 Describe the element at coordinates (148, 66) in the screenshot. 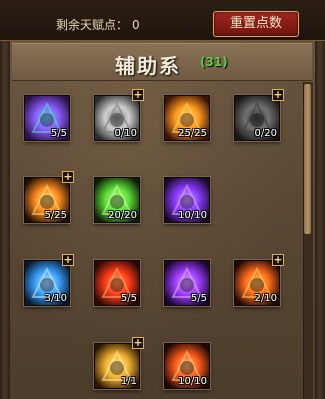

I see `tree-title: 辅助系` at that location.